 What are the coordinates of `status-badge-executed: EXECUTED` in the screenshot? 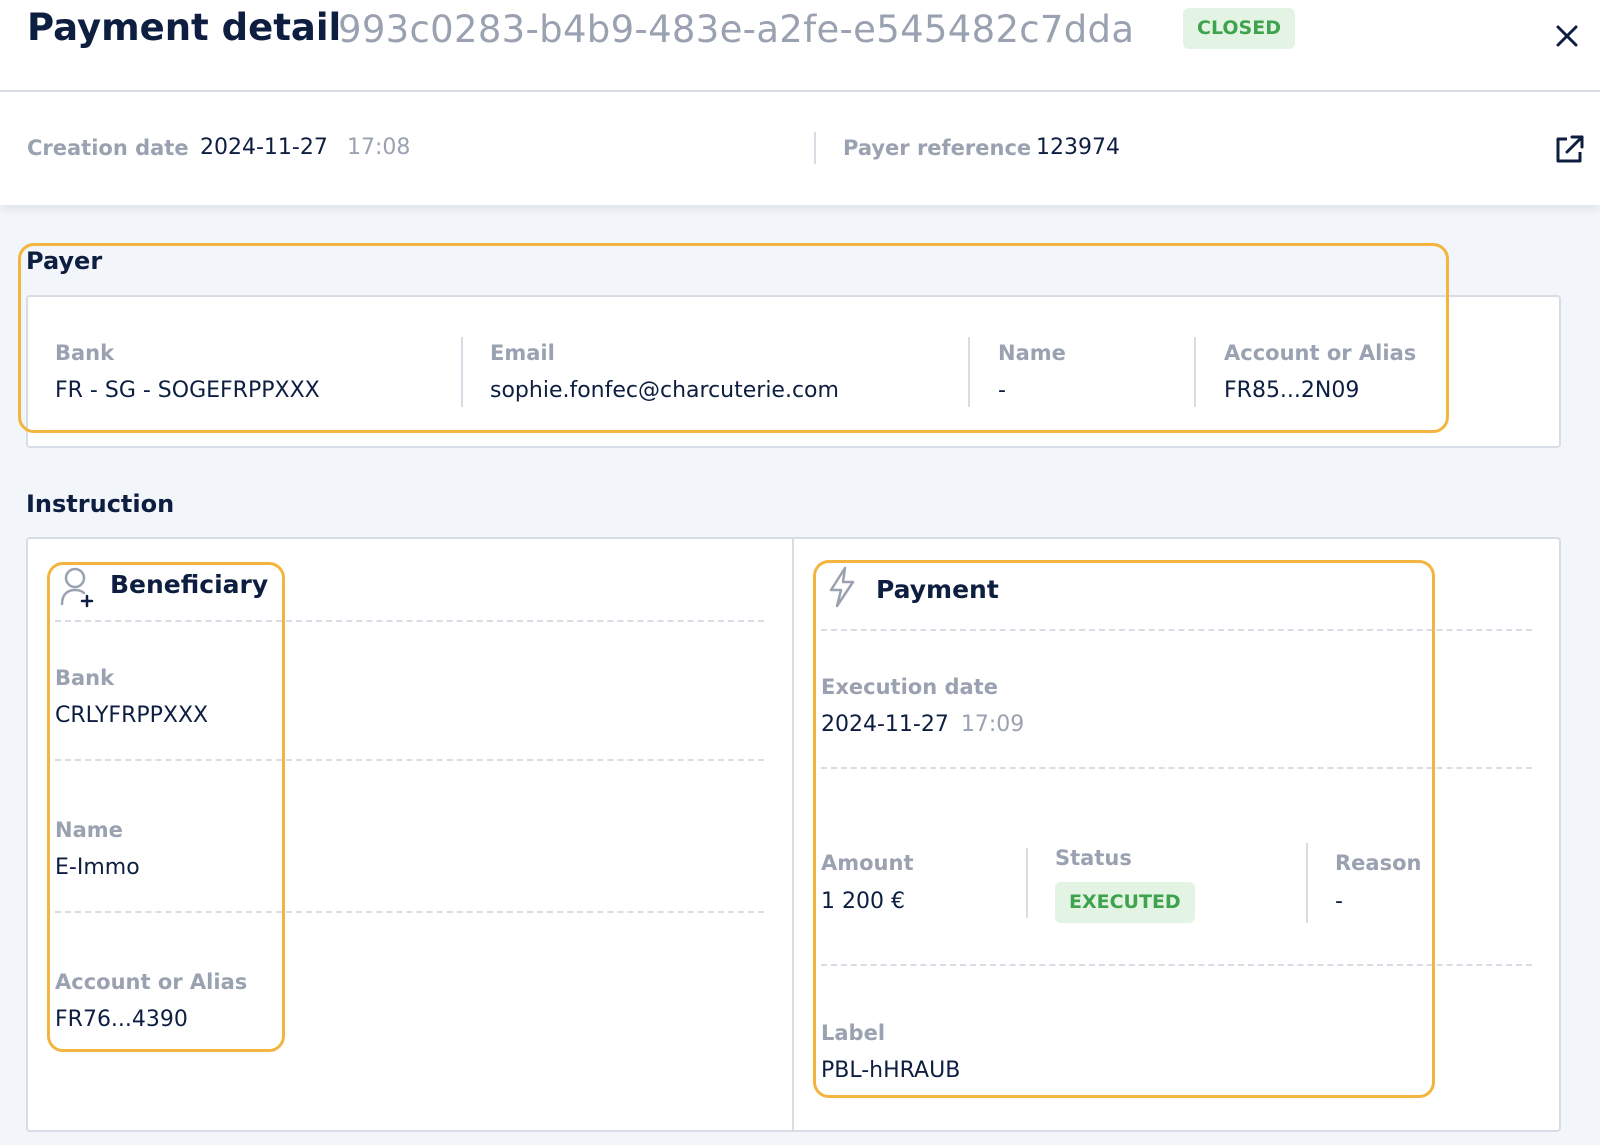 It's located at (1125, 902).